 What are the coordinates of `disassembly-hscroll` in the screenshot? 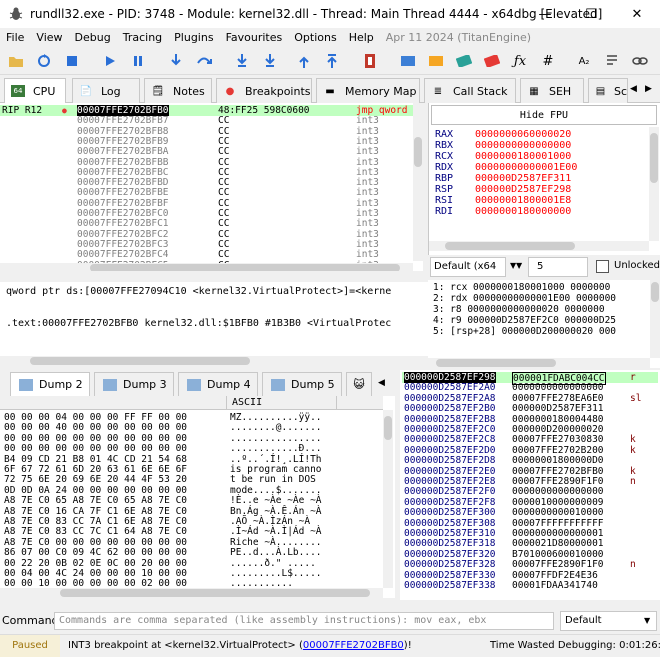 It's located at (206, 267).